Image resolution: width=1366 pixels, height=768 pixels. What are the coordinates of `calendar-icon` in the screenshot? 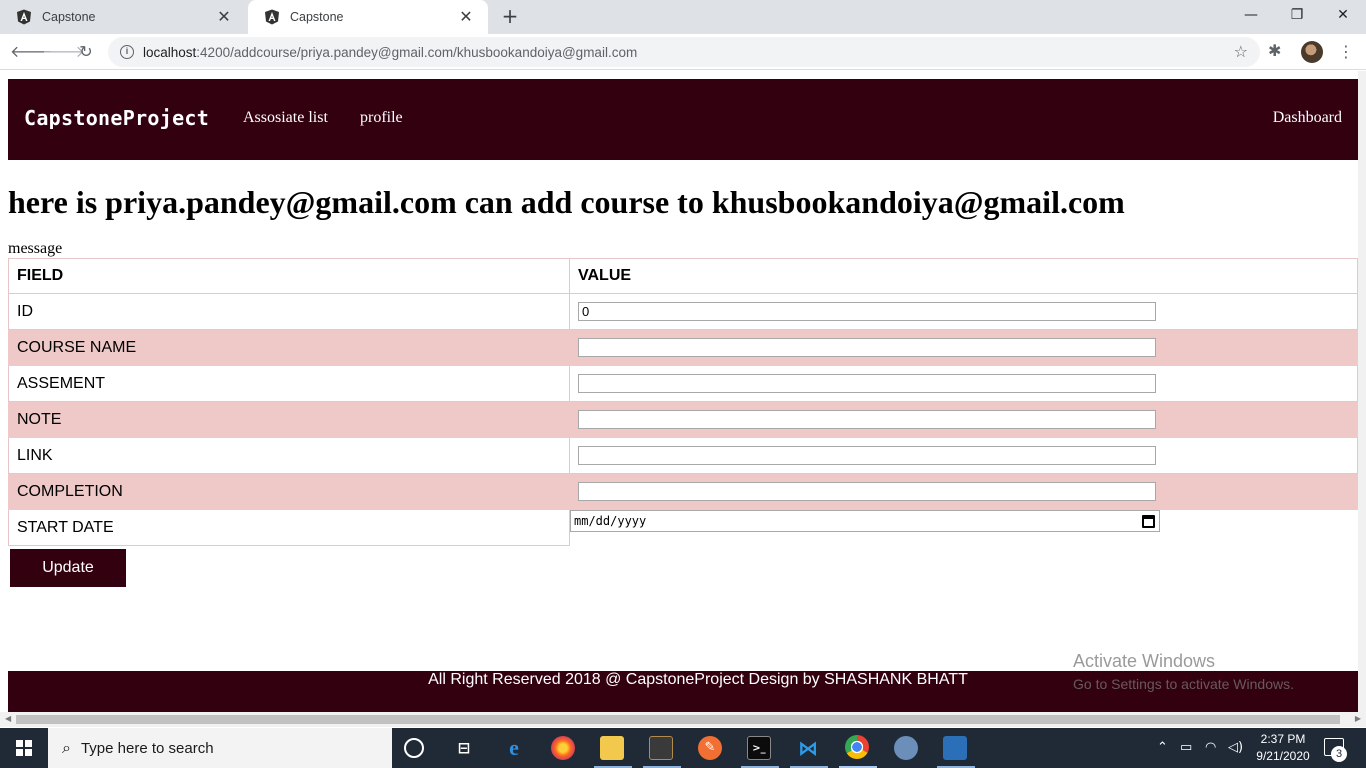 It's located at (1148, 521).